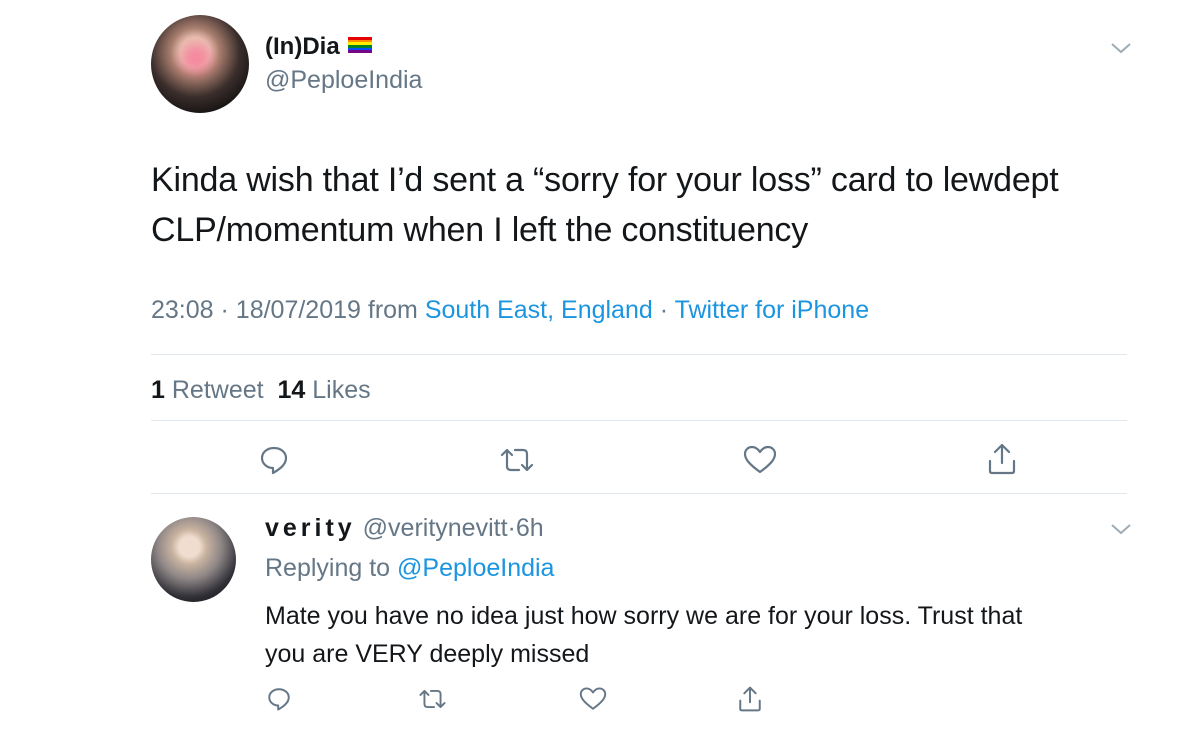  I want to click on from-label: from, so click(392, 310).